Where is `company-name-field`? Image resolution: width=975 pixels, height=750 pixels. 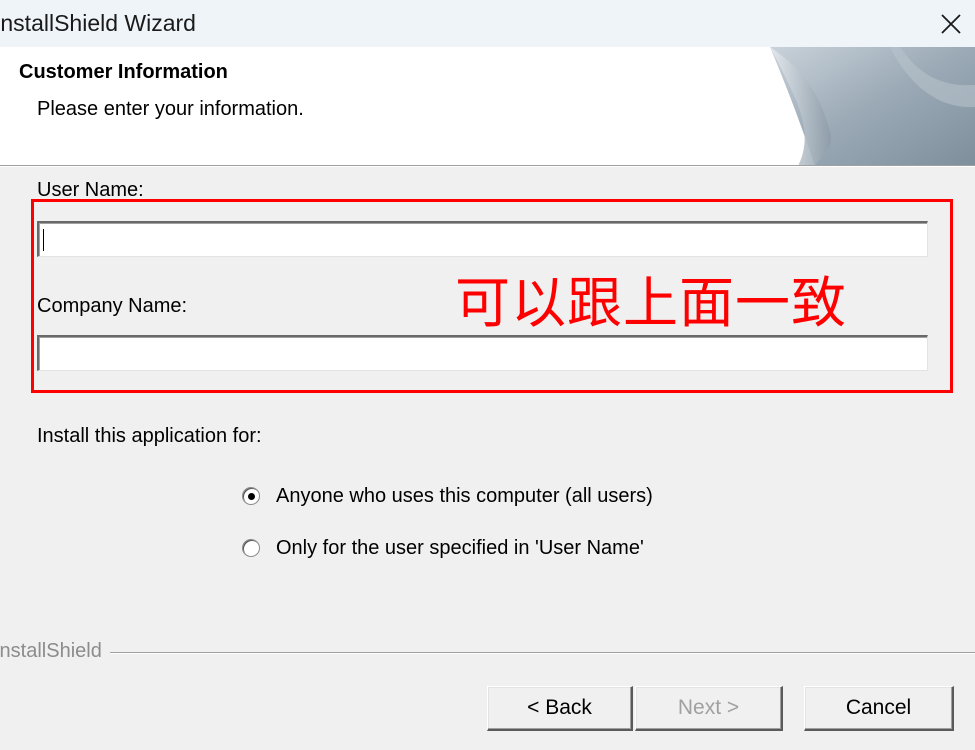 company-name-field is located at coordinates (482, 353).